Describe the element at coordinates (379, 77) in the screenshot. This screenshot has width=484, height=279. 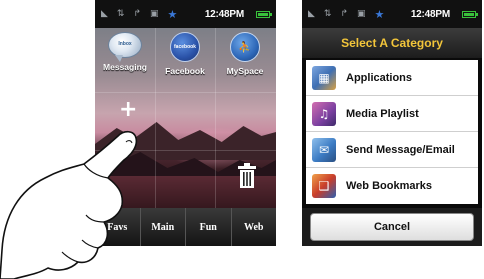
I see `category-label: Applications` at that location.